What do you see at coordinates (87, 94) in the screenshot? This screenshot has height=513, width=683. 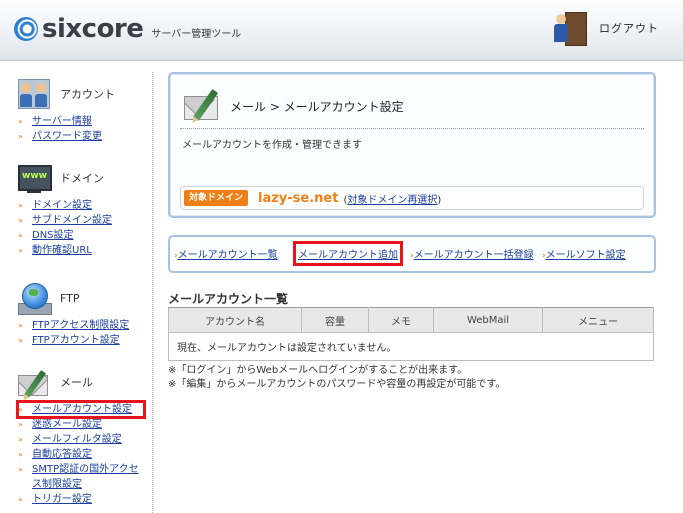 I see `sidebar-section-title: アカウント` at bounding box center [87, 94].